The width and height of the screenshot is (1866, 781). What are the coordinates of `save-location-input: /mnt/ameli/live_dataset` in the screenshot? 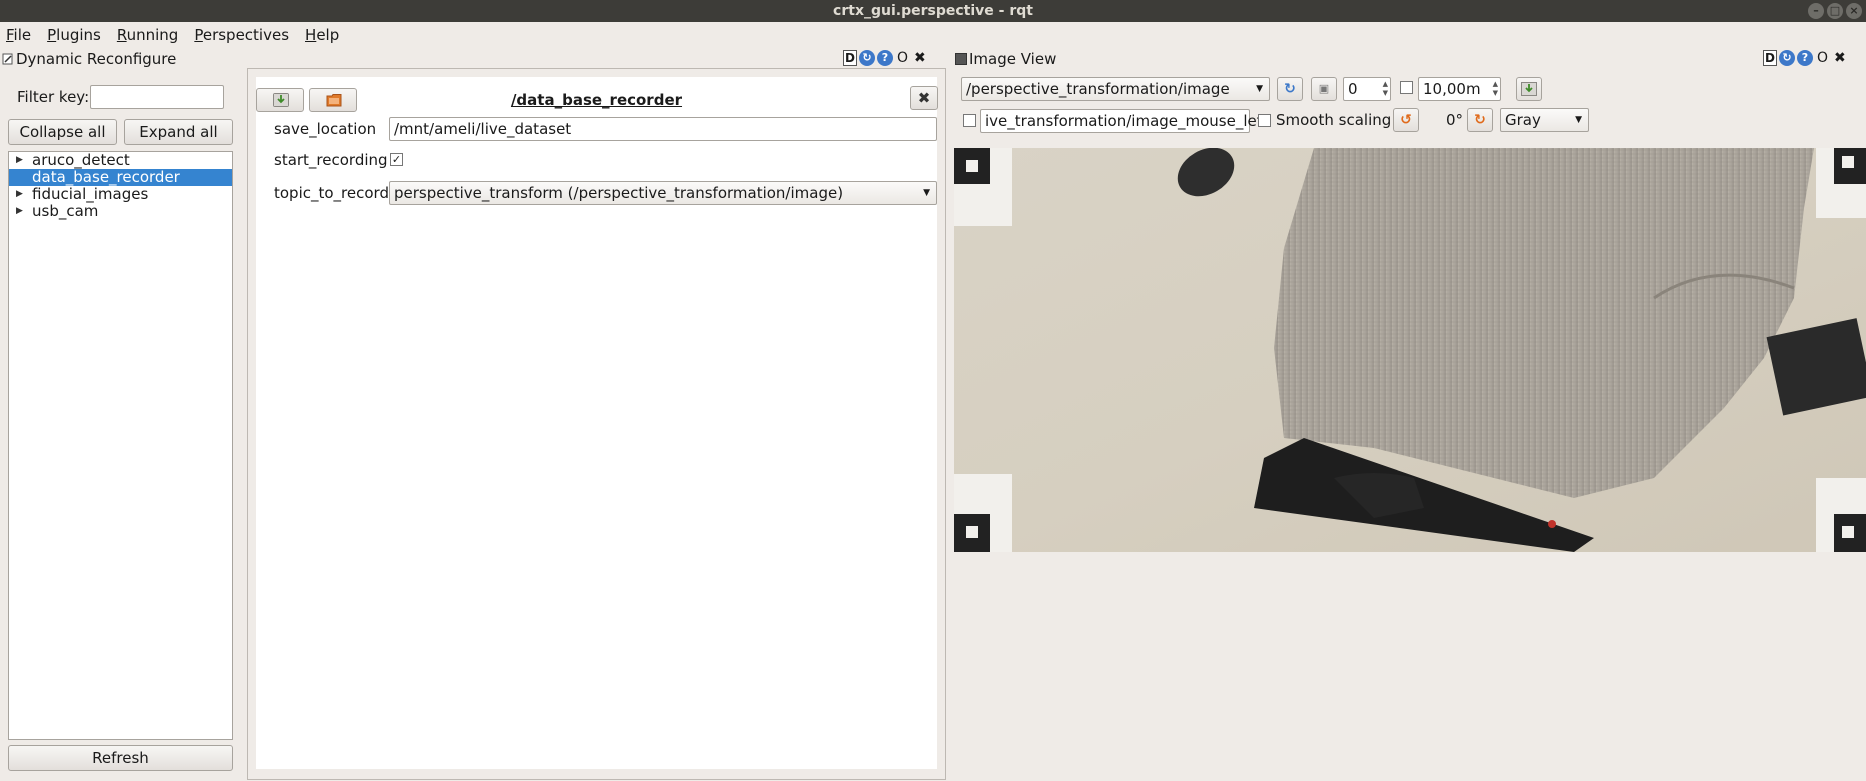 It's located at (663, 129).